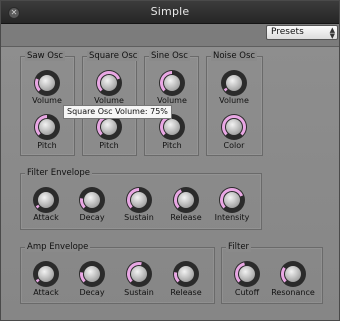  Describe the element at coordinates (234, 56) in the screenshot. I see `group-title: Noise Osc` at that location.